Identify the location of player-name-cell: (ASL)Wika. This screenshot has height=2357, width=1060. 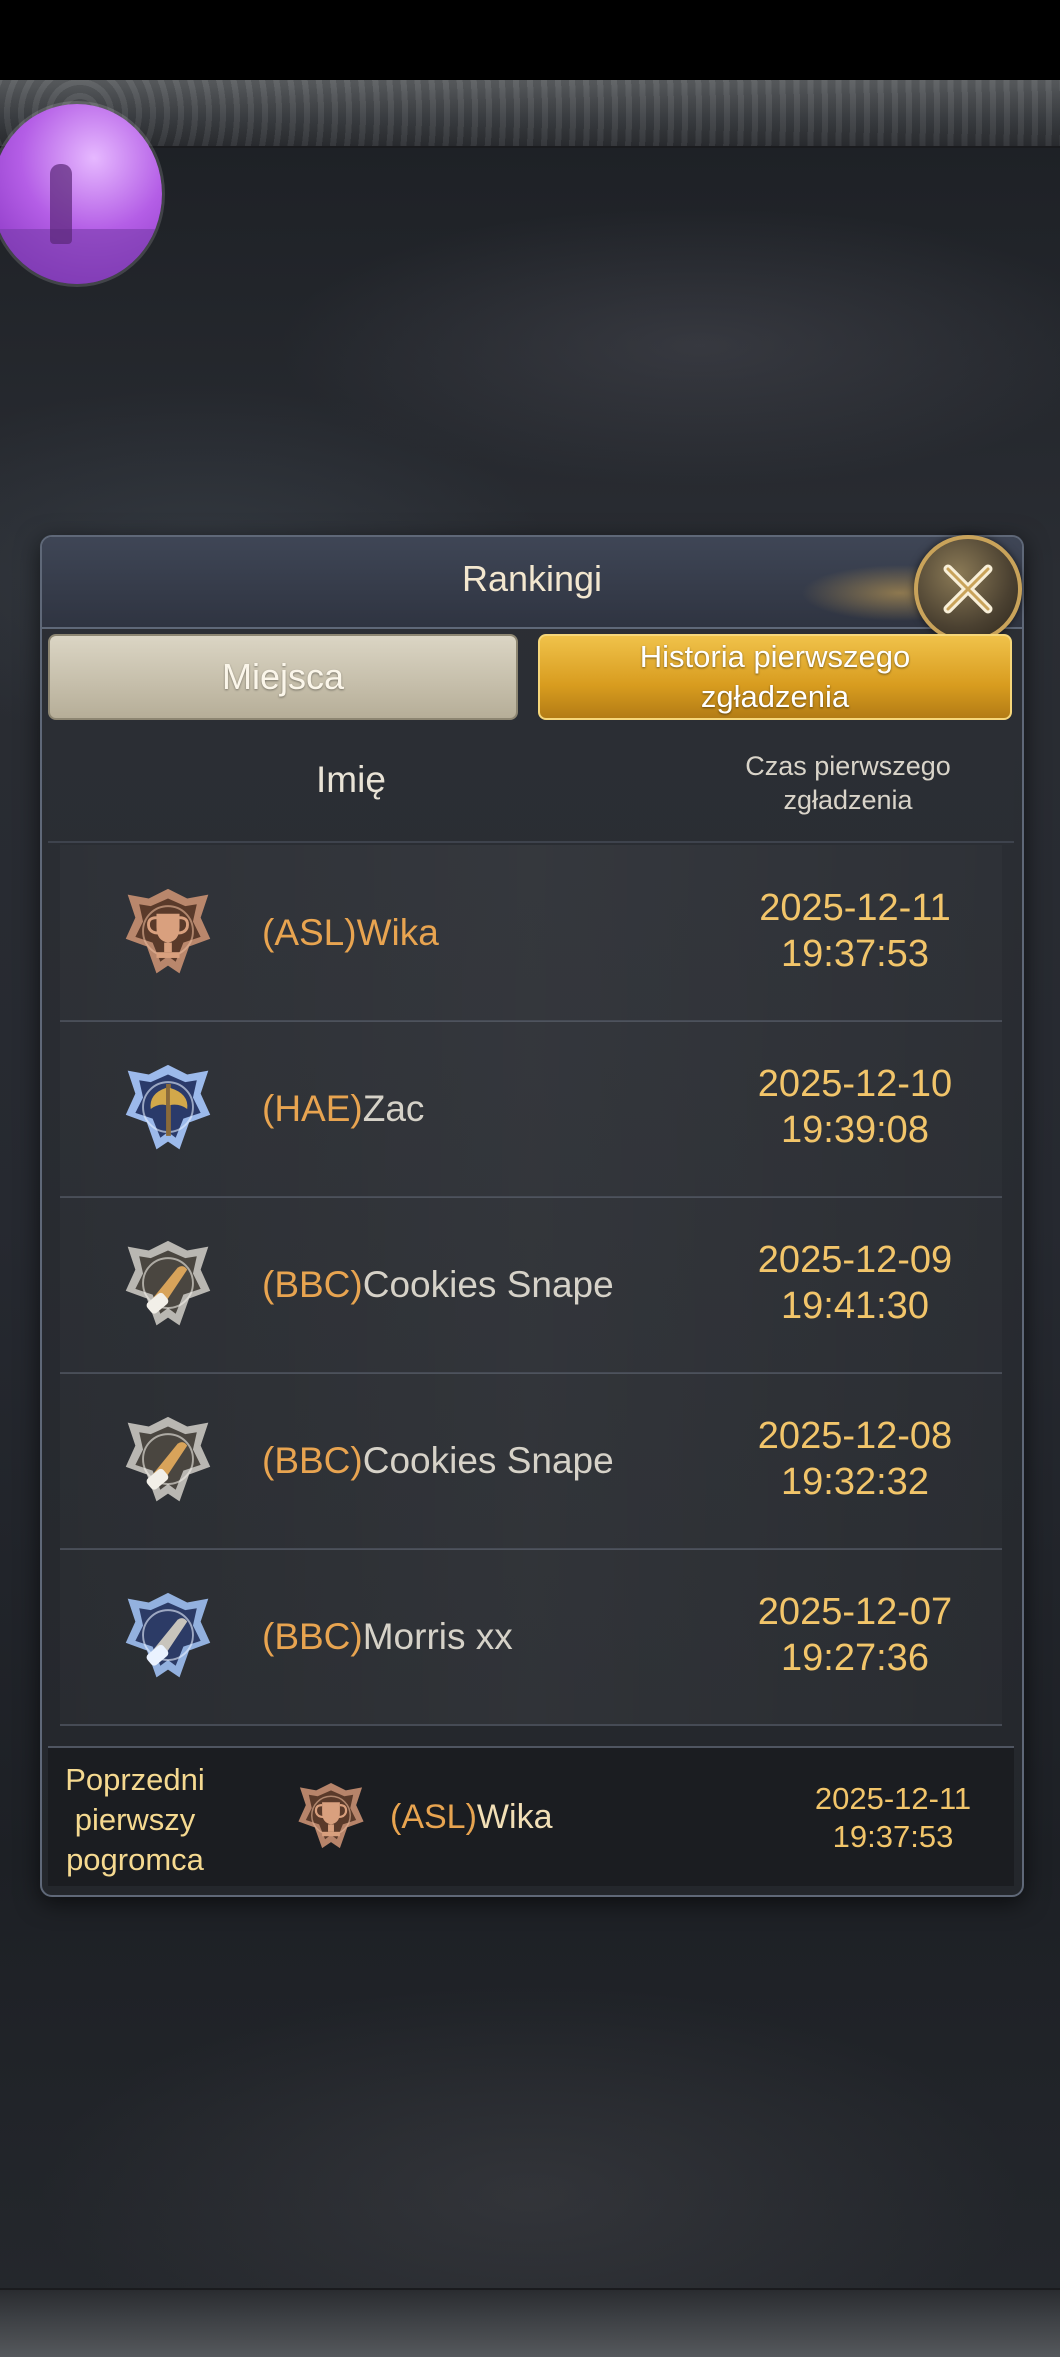
(350, 932).